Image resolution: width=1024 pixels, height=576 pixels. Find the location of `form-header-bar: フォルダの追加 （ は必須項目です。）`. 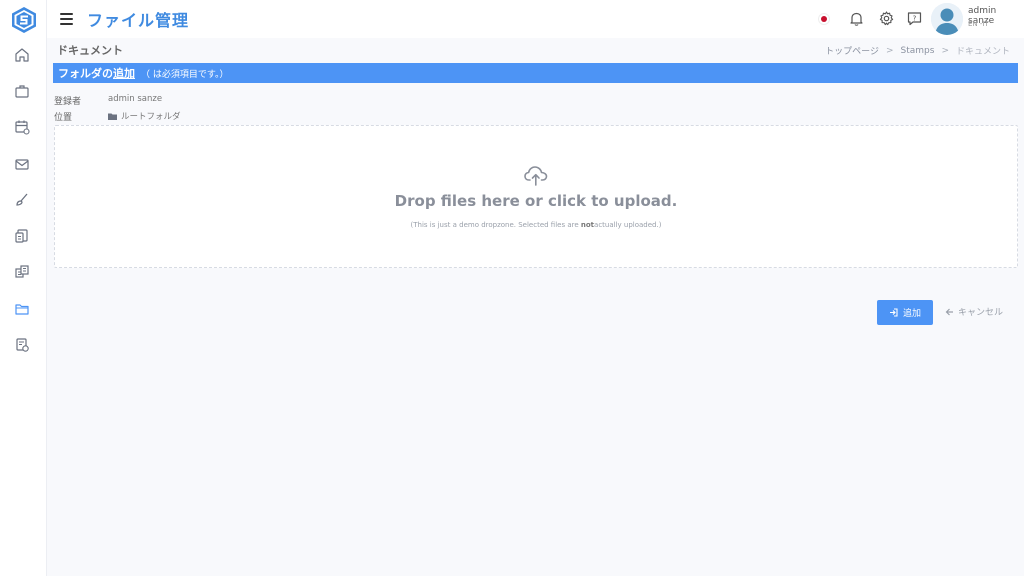

form-header-bar: フォルダの追加 （ は必須項目です。） is located at coordinates (535, 73).